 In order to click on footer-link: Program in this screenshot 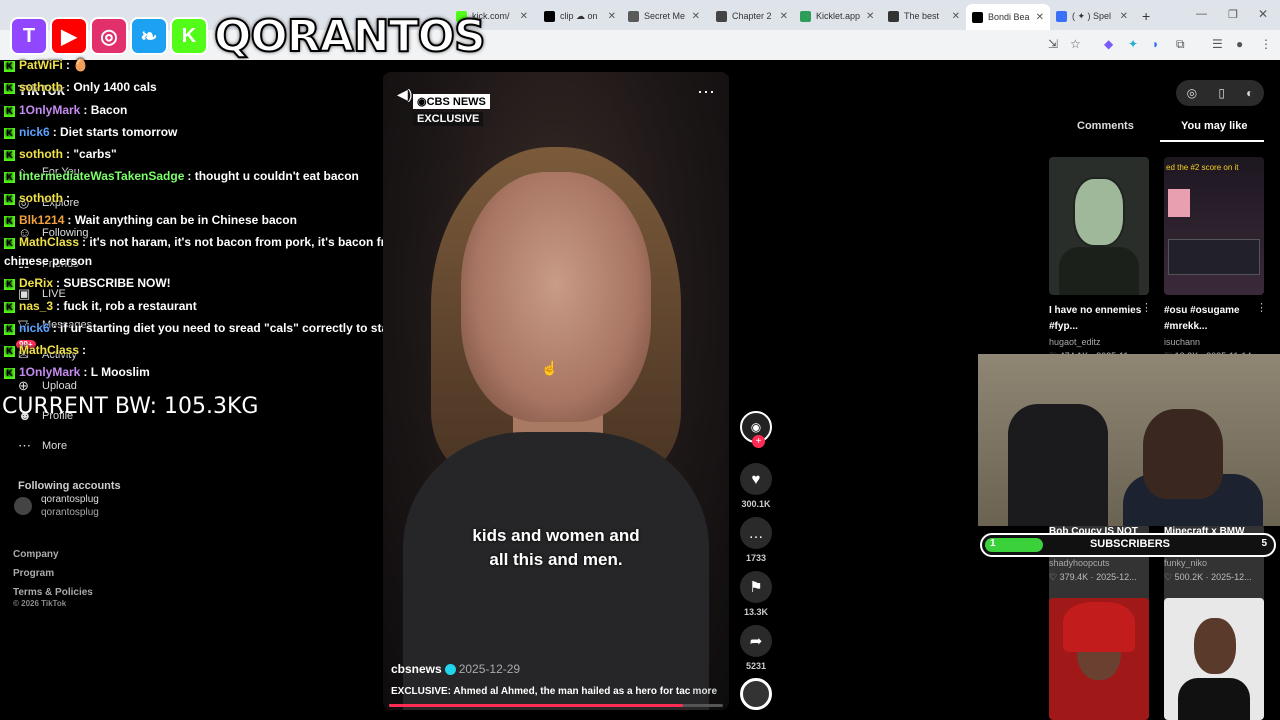, I will do `click(33, 573)`.